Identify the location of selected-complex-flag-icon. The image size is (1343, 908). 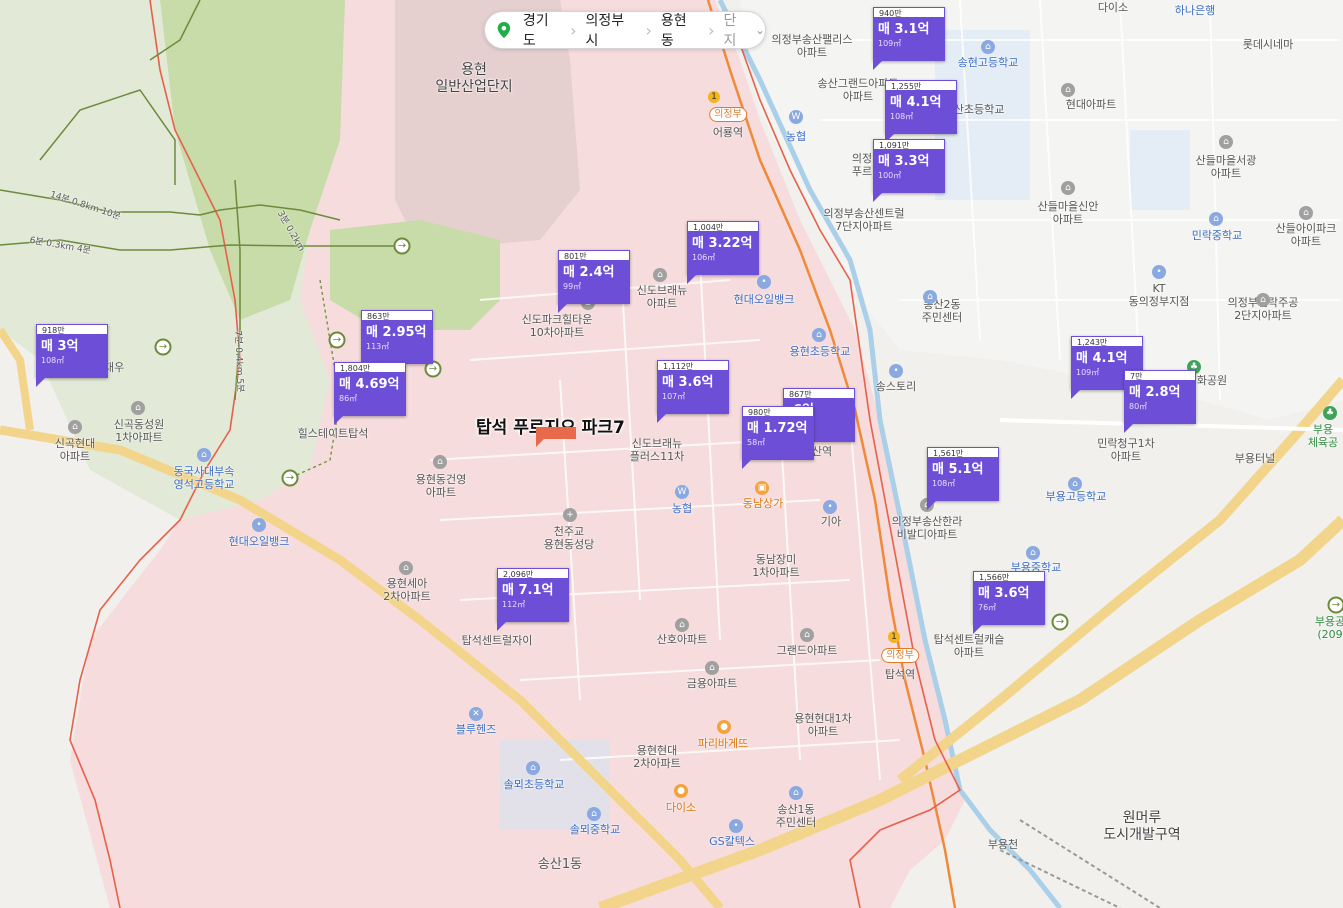
(556, 436).